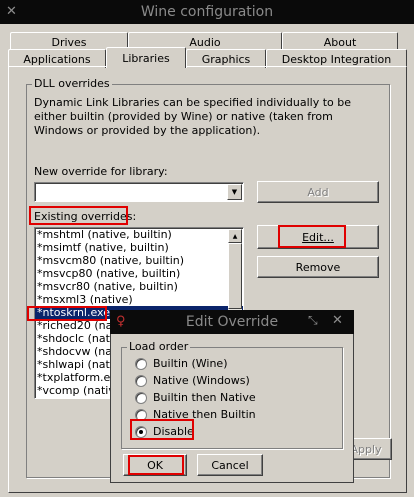 This screenshot has height=497, width=414. Describe the element at coordinates (159, 346) in the screenshot. I see `load-order-title: Load order` at that location.